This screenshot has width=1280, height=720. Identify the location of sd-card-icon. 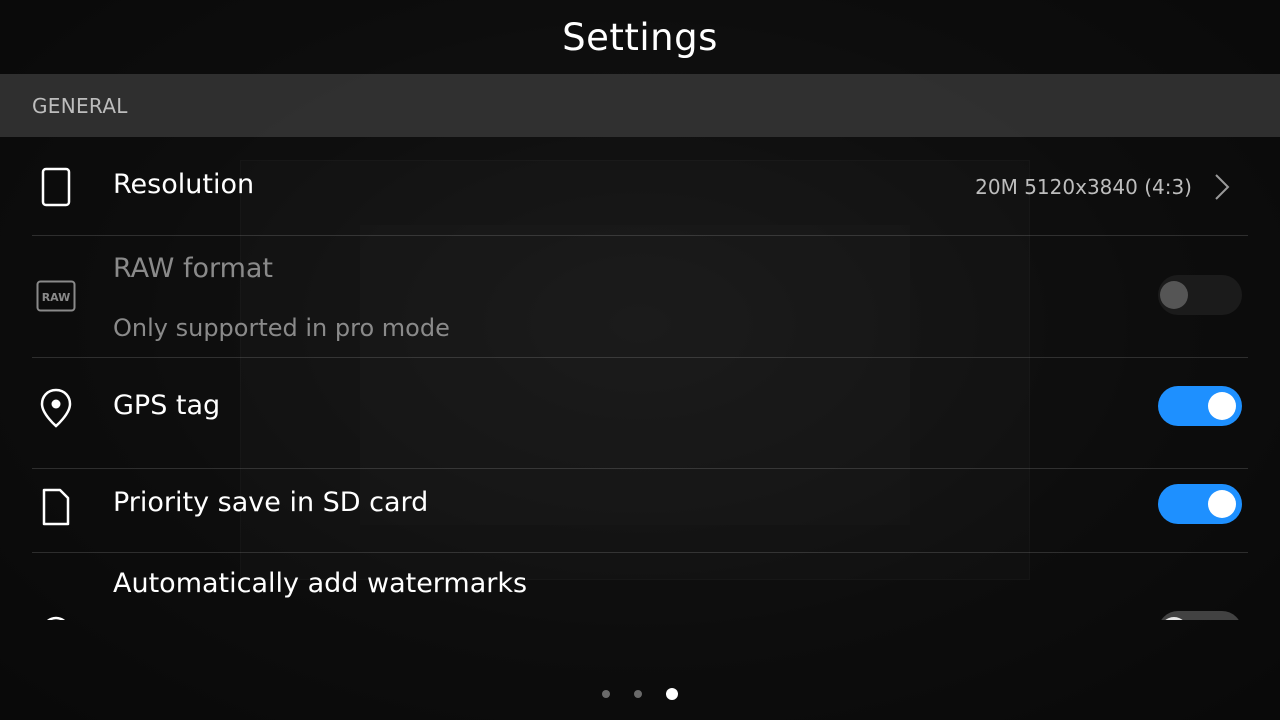
(56, 507).